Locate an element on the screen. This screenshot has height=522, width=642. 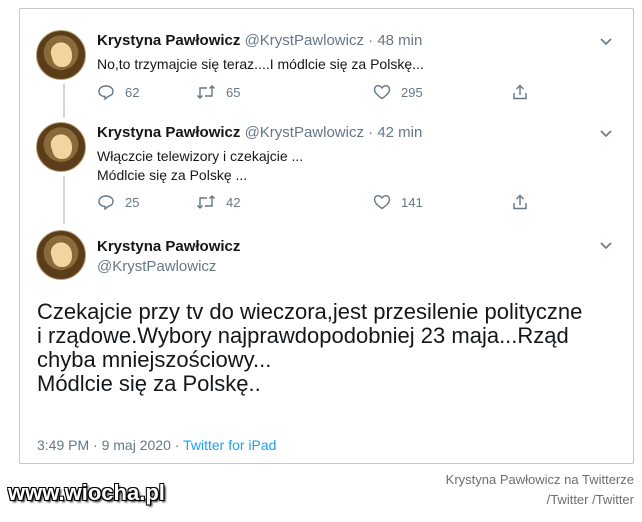
credit-line: /Twitter /Twitter is located at coordinates (590, 499).